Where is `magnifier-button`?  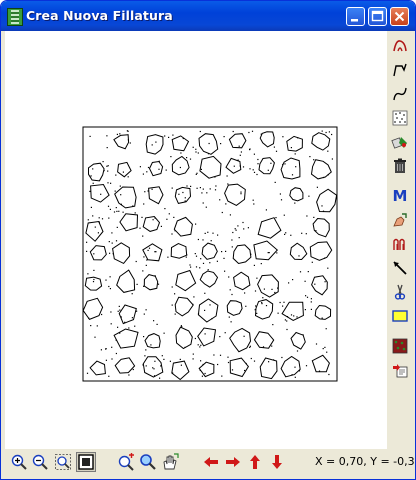
magnifier-button is located at coordinates (148, 462).